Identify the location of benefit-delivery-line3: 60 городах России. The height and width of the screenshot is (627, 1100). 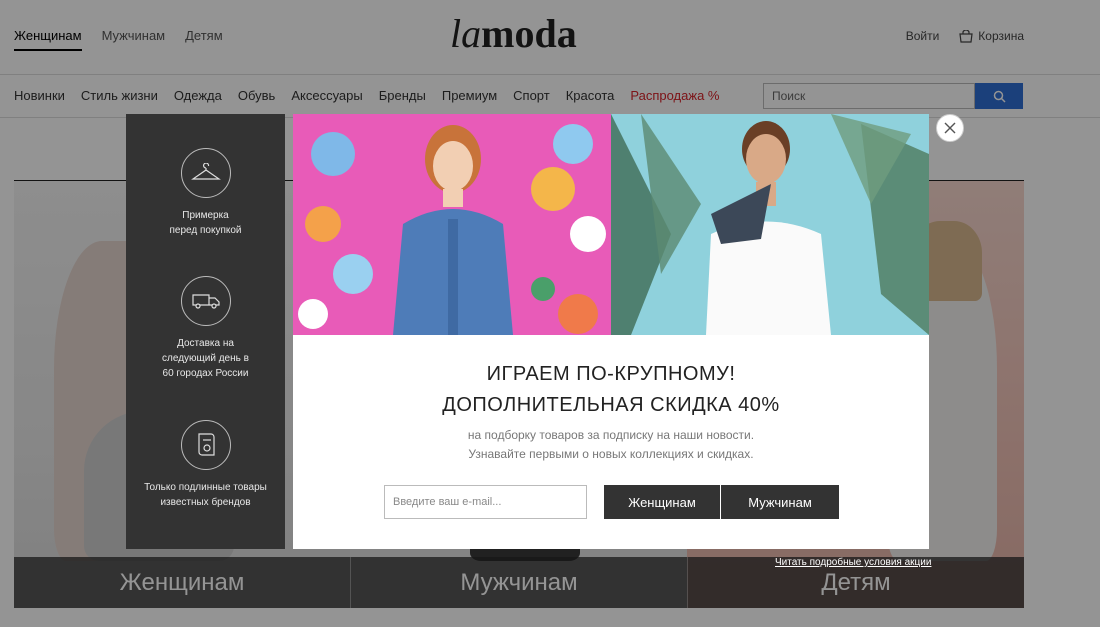
(205, 373).